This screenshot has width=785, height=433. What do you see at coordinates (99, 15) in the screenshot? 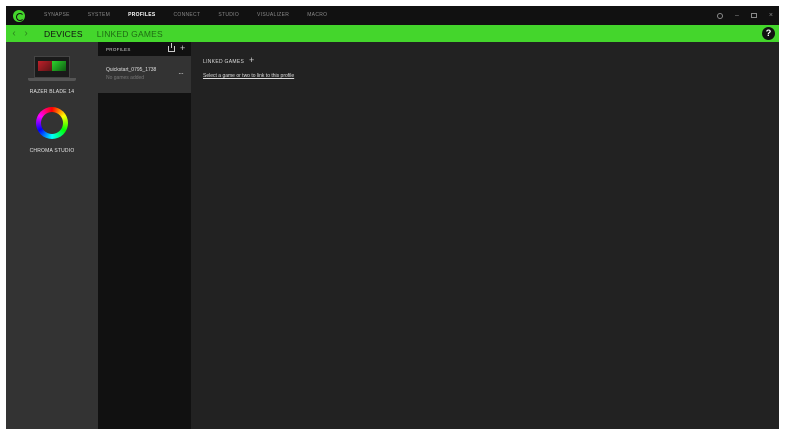
I see `tab-system: SYSTEM` at bounding box center [99, 15].